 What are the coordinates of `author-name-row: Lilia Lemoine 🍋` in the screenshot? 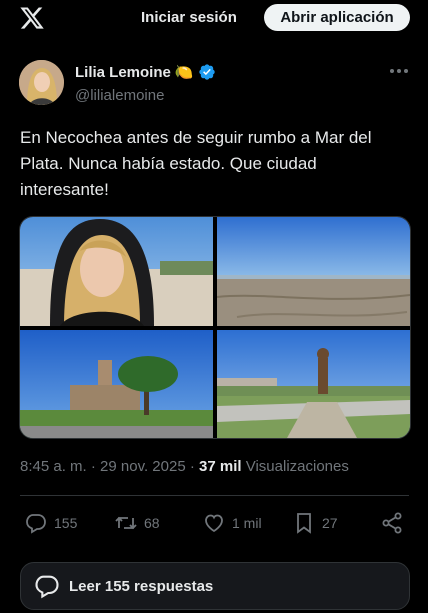 It's located at (145, 72).